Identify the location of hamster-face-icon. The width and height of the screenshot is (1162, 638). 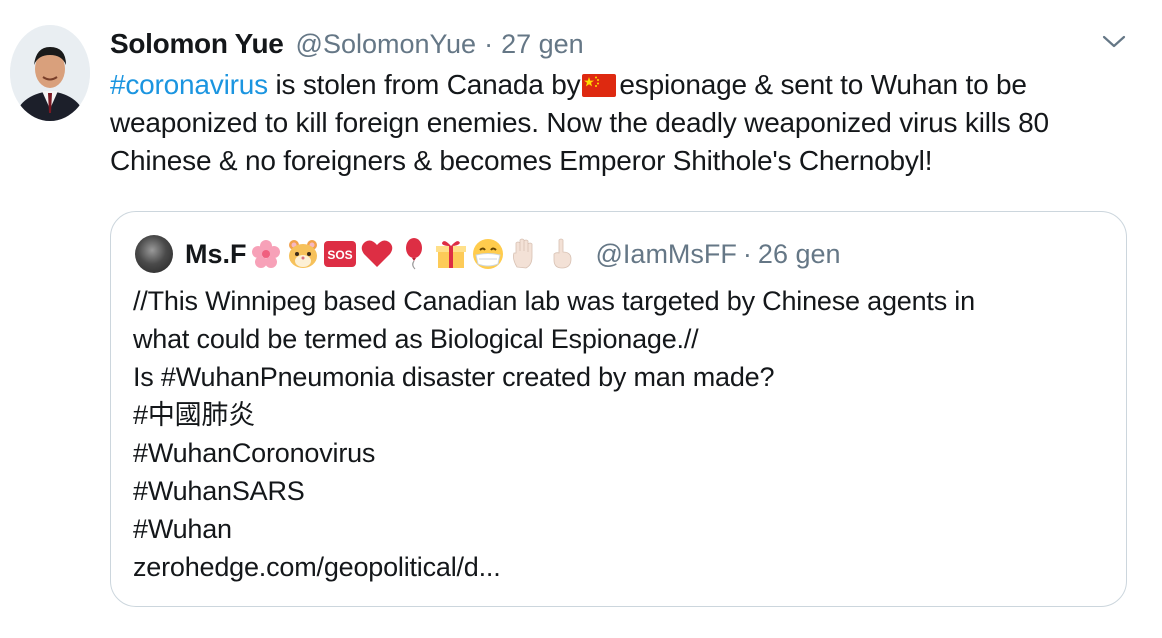
(302, 254).